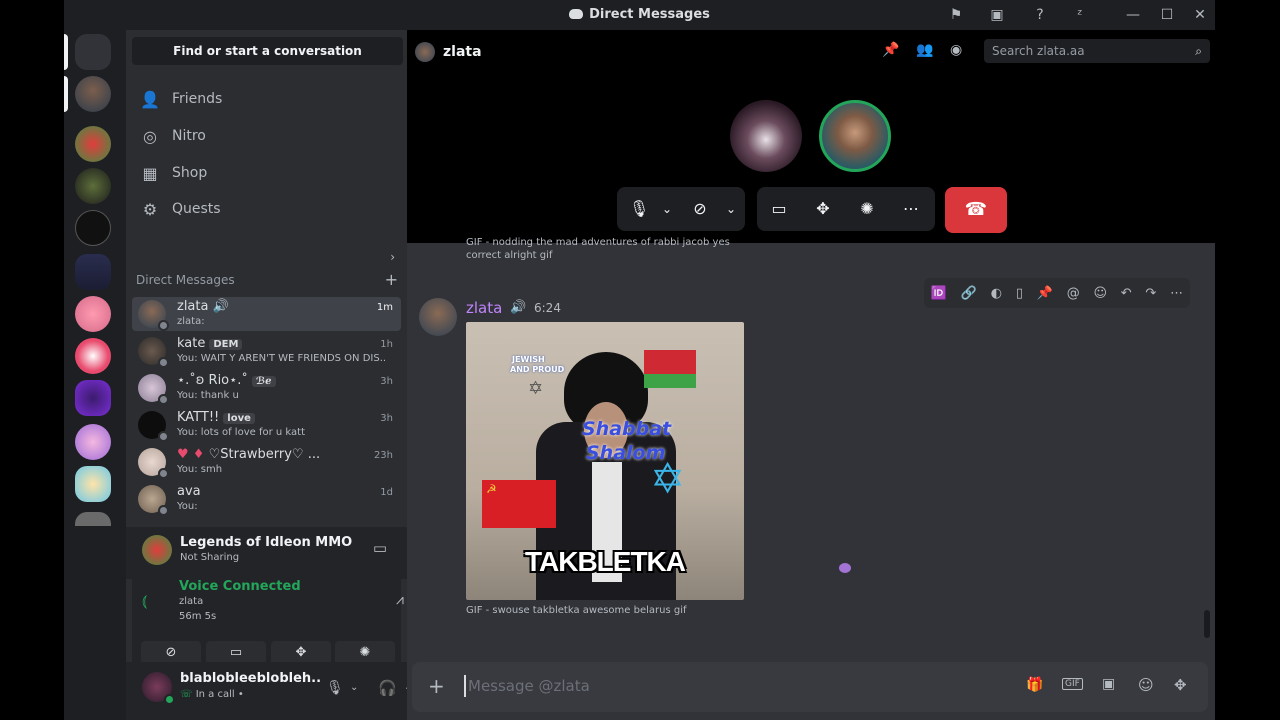  I want to click on active-indicator, so click(66, 94).